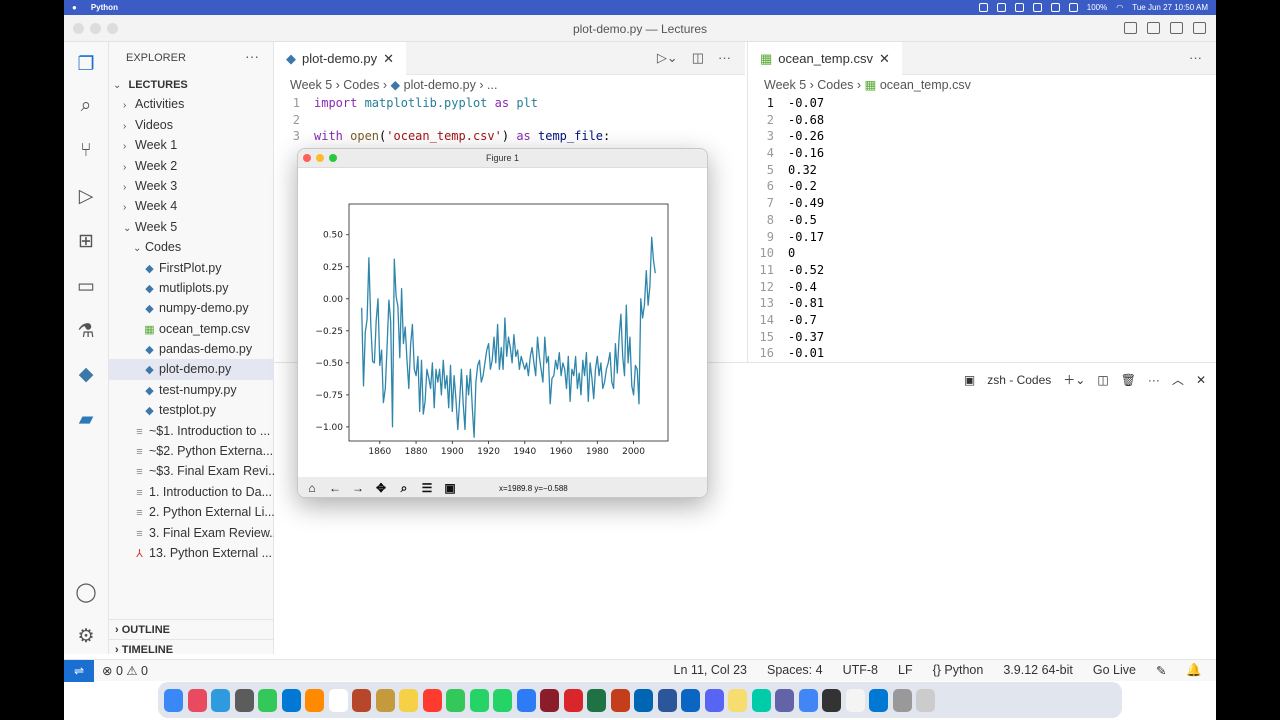 This screenshot has width=1280, height=720. Describe the element at coordinates (388, 59) in the screenshot. I see `close-tab-icon: ✕` at that location.